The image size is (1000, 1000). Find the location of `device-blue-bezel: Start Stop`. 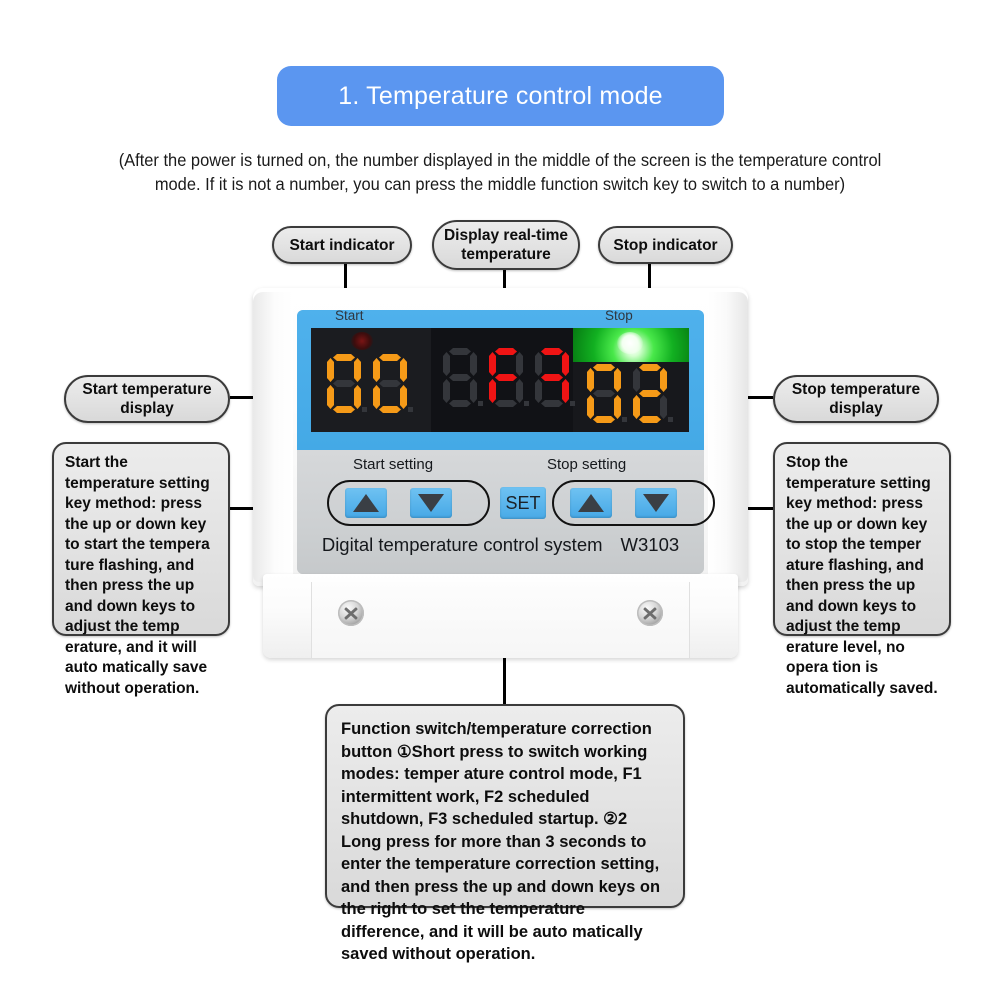

device-blue-bezel: Start Stop is located at coordinates (500, 379).